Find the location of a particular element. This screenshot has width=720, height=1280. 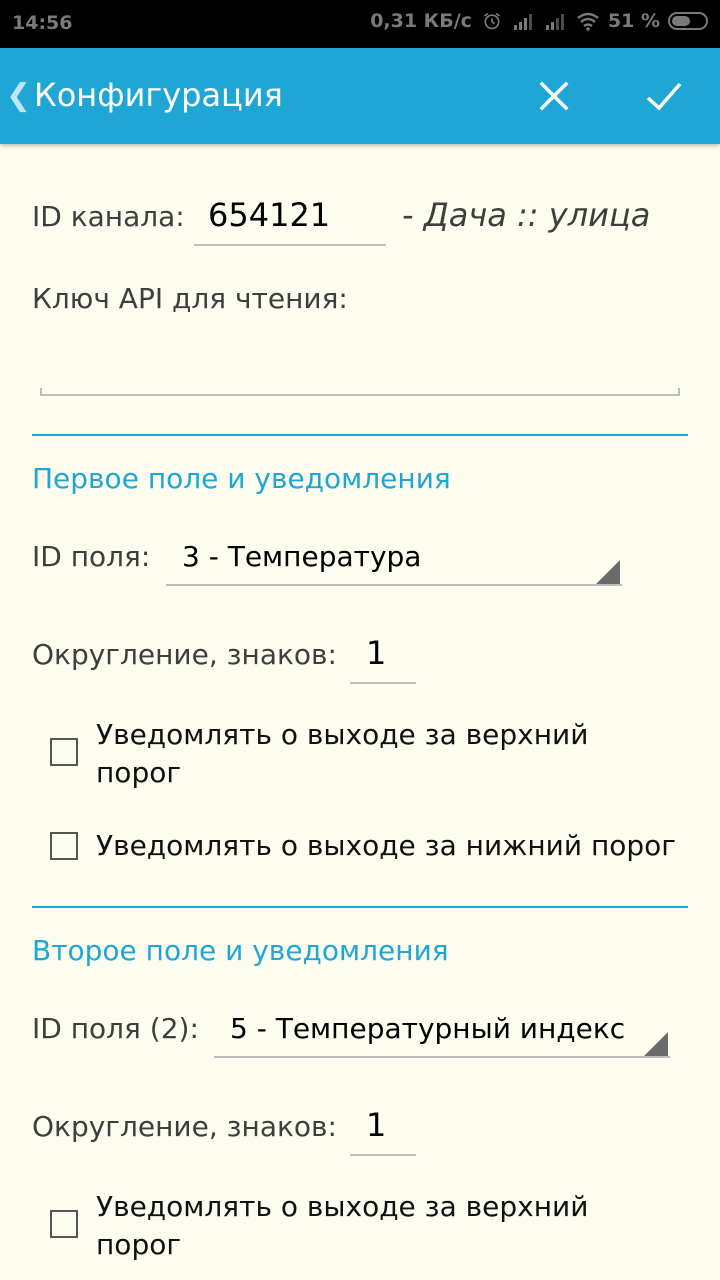

check-icon is located at coordinates (664, 96).